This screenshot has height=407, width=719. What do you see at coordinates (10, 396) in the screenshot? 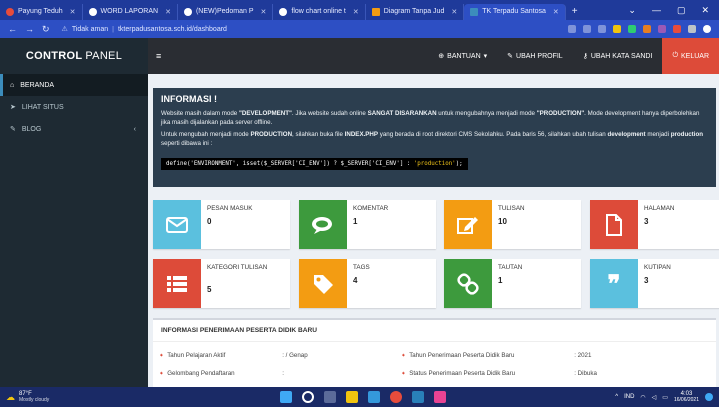
I see `cloud-icon: ☁` at bounding box center [10, 396].